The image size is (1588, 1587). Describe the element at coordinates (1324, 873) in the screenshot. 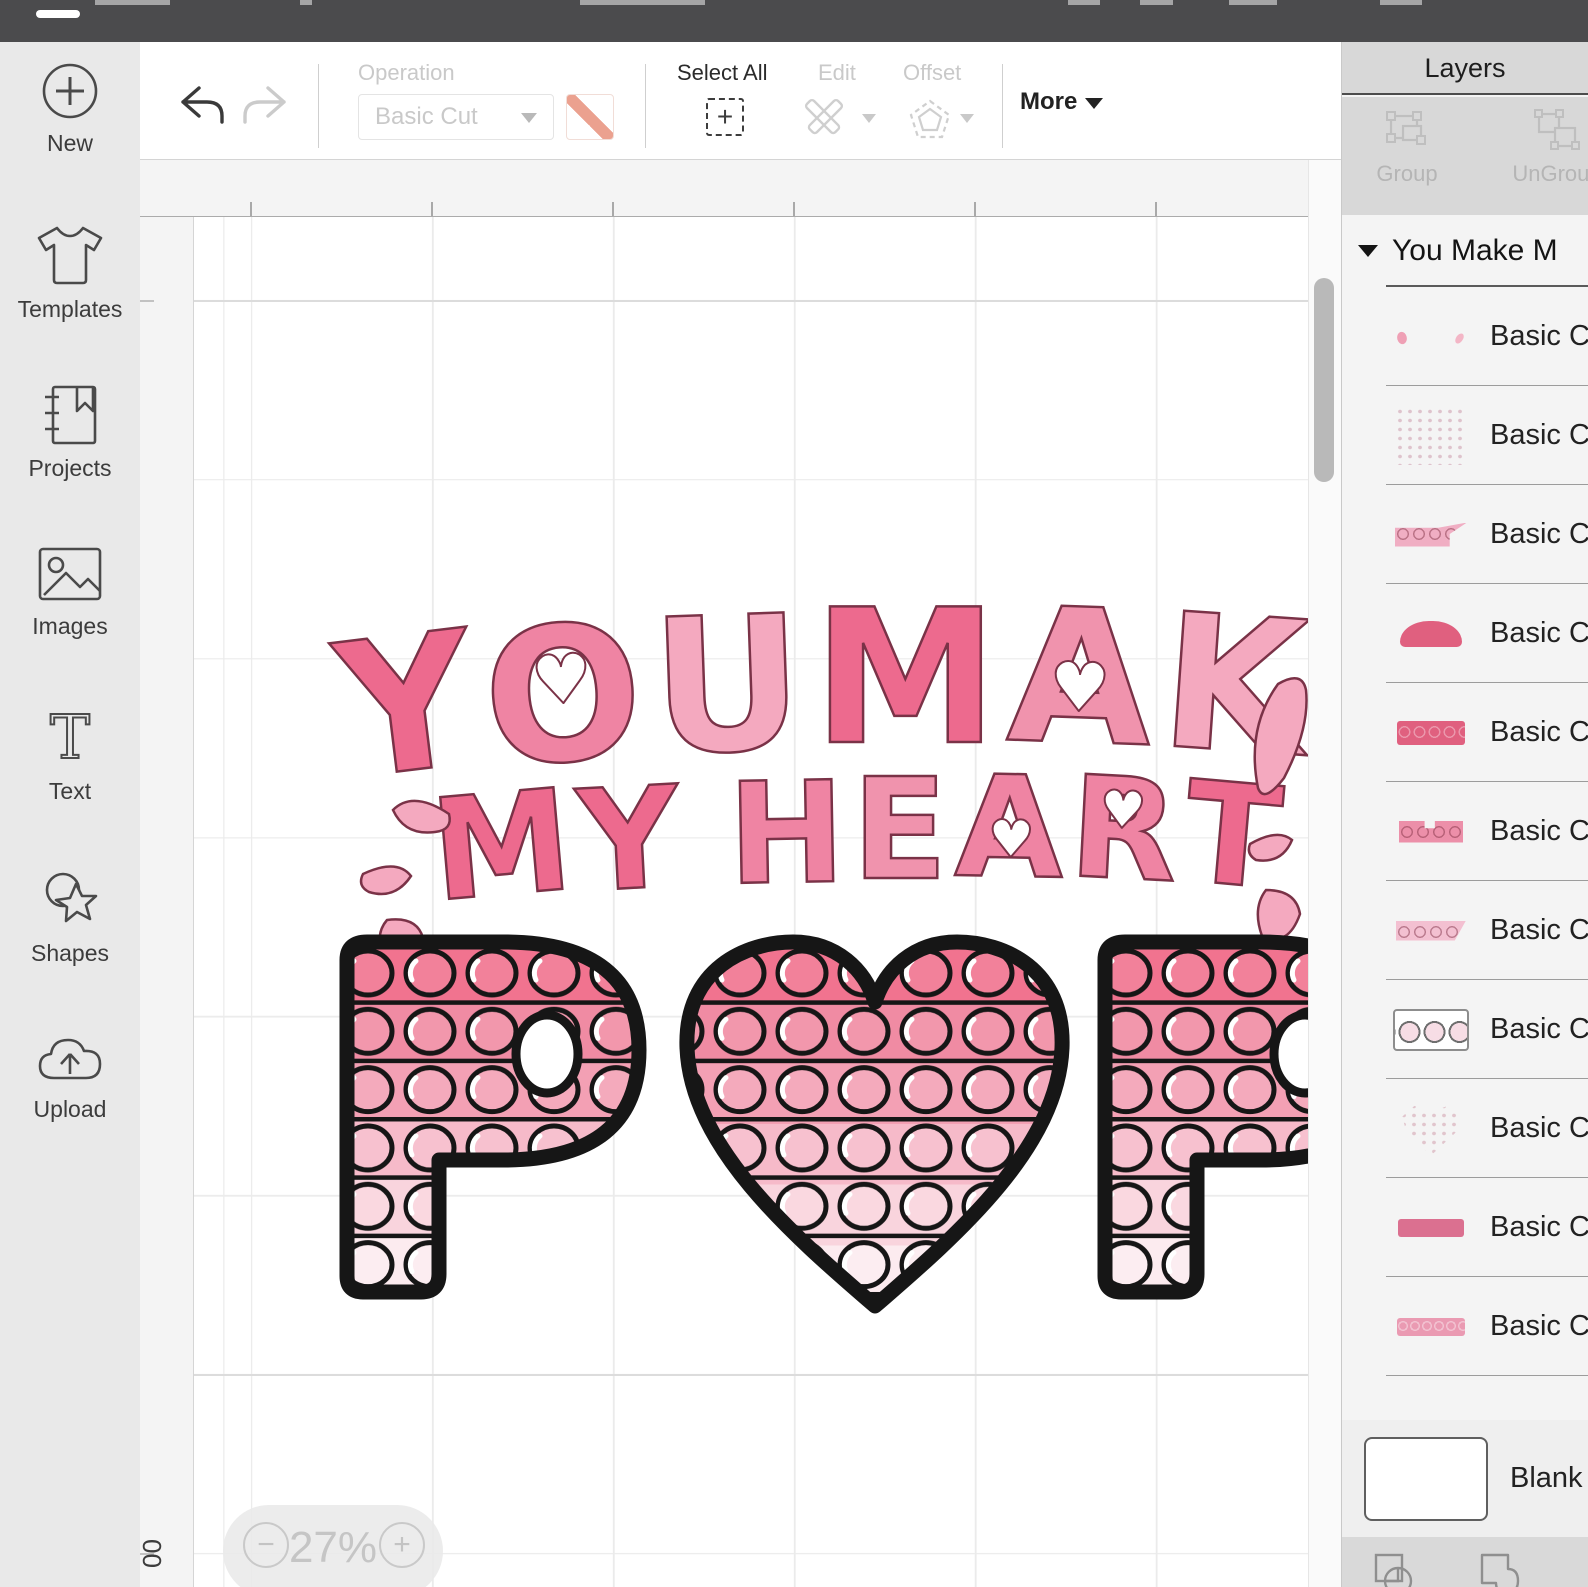

I see `canvas-scrollbar` at that location.